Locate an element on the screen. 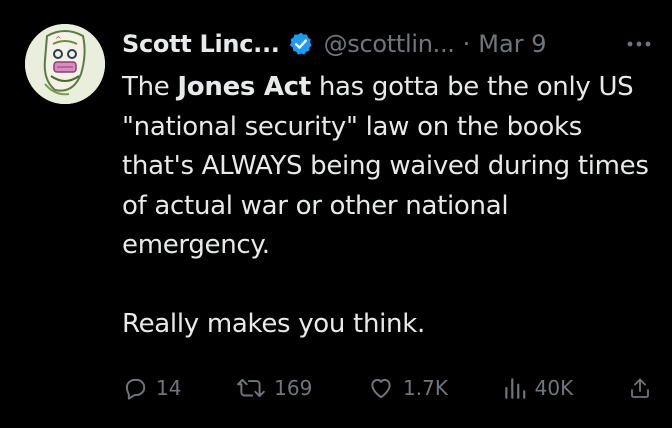 The image size is (672, 428). avatar-image: ^ is located at coordinates (65, 64).